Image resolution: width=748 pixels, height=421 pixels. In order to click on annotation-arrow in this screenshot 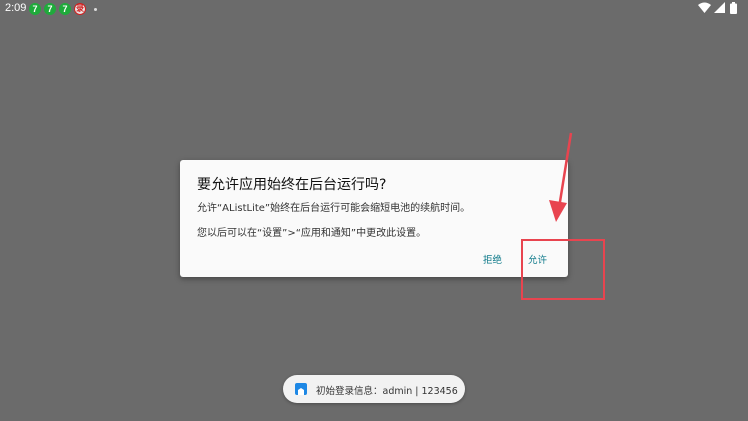, I will do `click(561, 177)`.